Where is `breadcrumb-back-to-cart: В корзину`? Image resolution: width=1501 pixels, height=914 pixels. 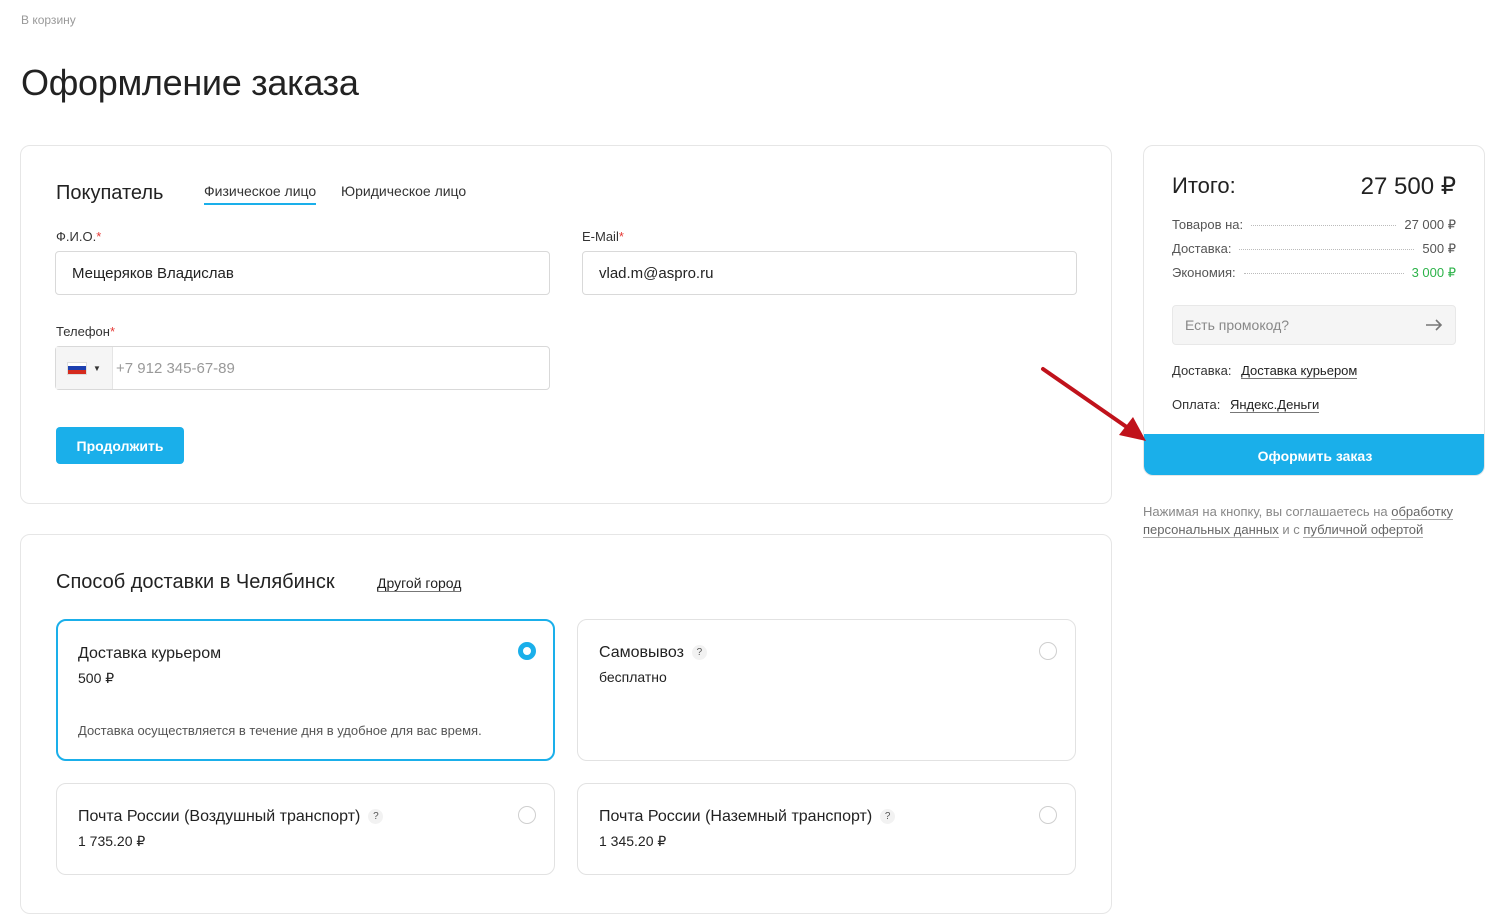
breadcrumb-back-to-cart: В корзину is located at coordinates (48, 20).